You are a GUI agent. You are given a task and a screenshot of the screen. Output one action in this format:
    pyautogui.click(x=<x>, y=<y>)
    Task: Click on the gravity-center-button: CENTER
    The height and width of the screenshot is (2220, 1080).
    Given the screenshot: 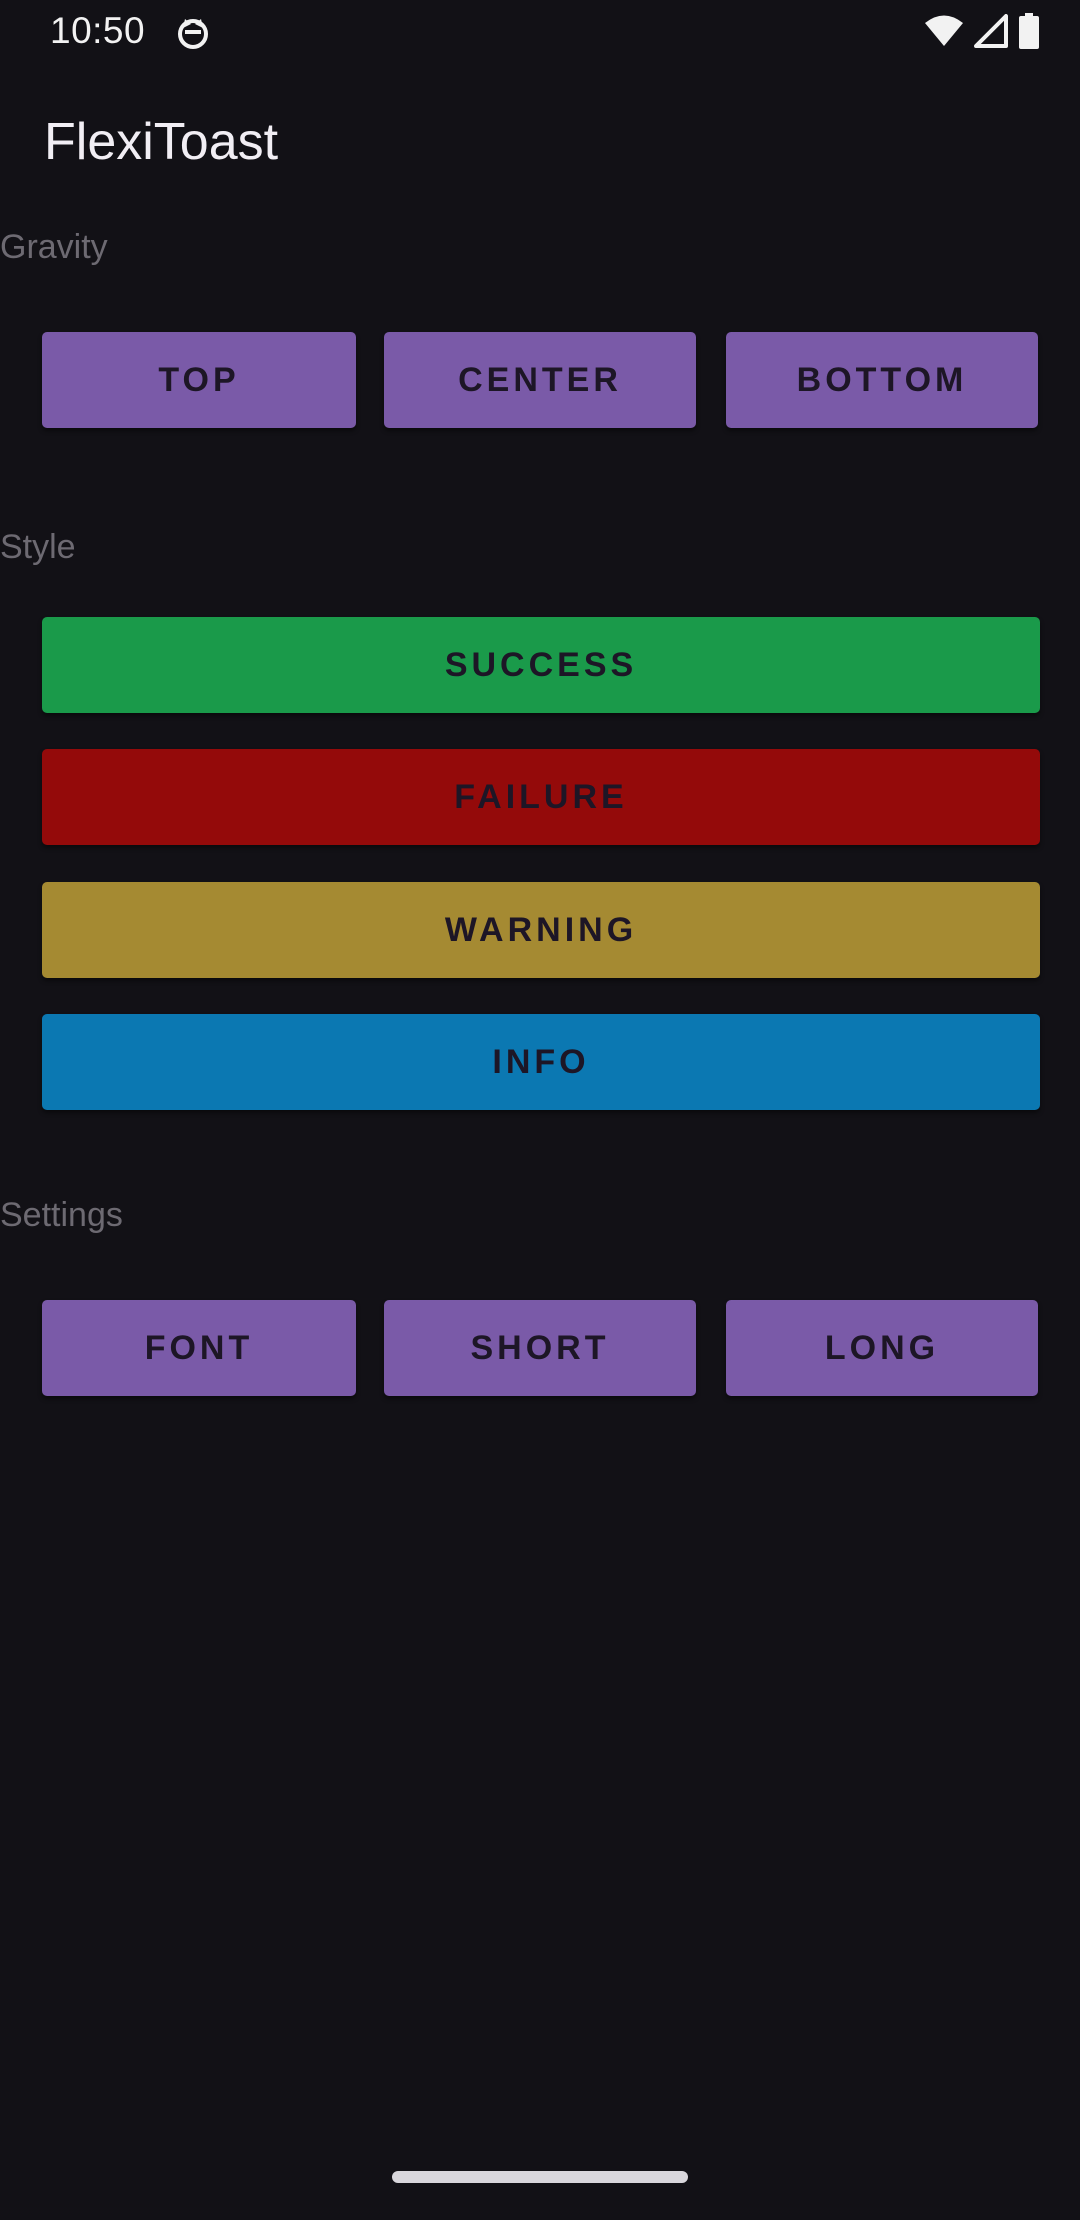 What is the action you would take?
    pyautogui.click(x=540, y=380)
    